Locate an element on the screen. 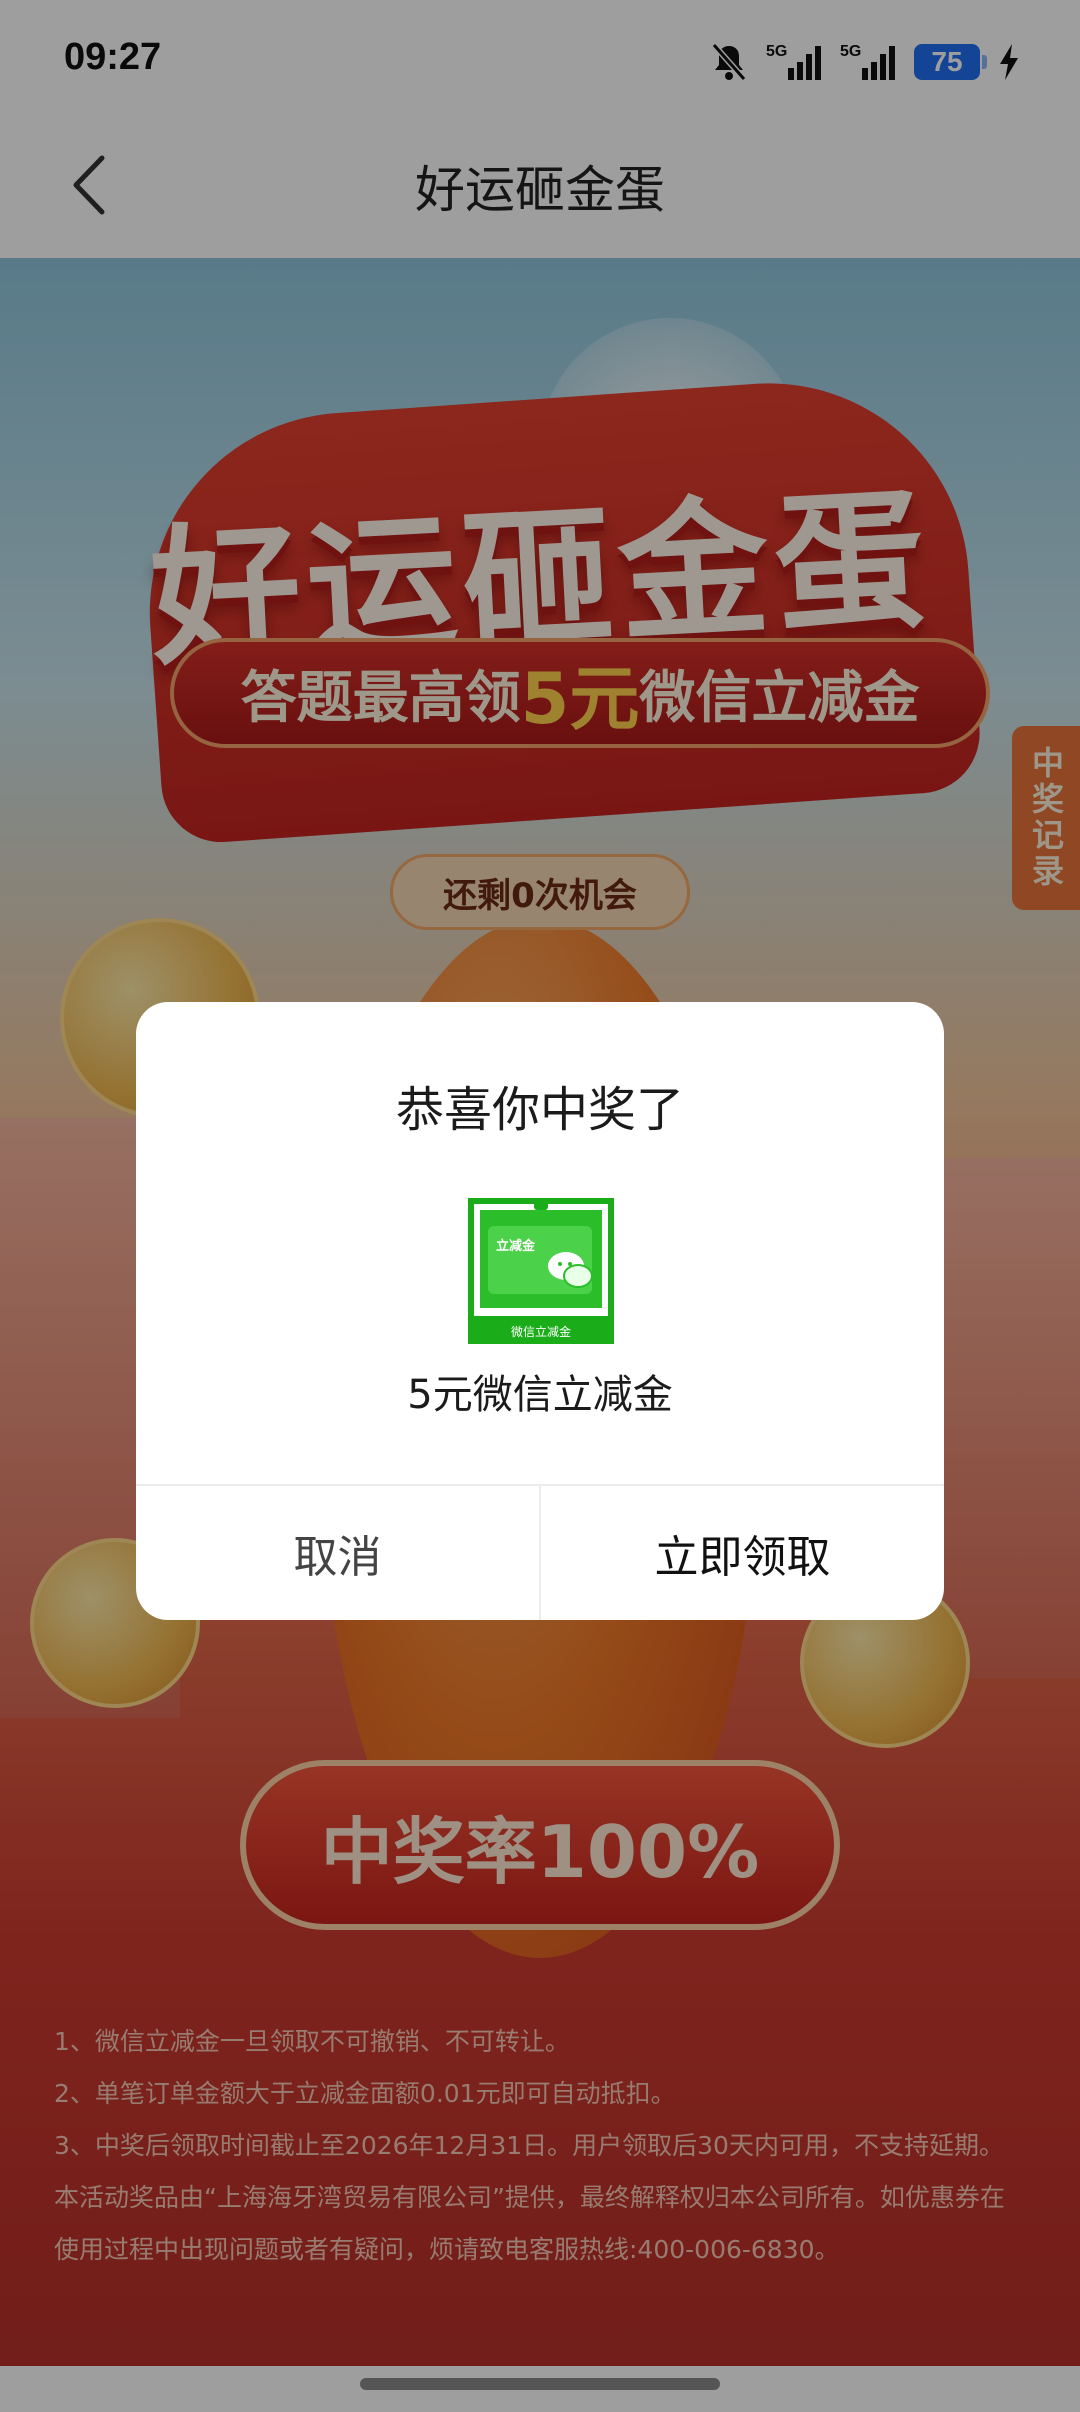  claim-now-button: 立即领取 is located at coordinates (742, 1553).